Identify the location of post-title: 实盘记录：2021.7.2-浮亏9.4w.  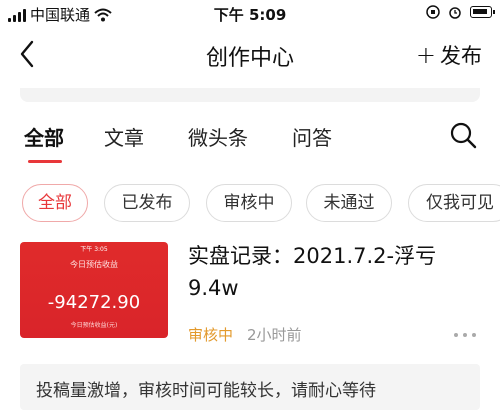
(333, 272).